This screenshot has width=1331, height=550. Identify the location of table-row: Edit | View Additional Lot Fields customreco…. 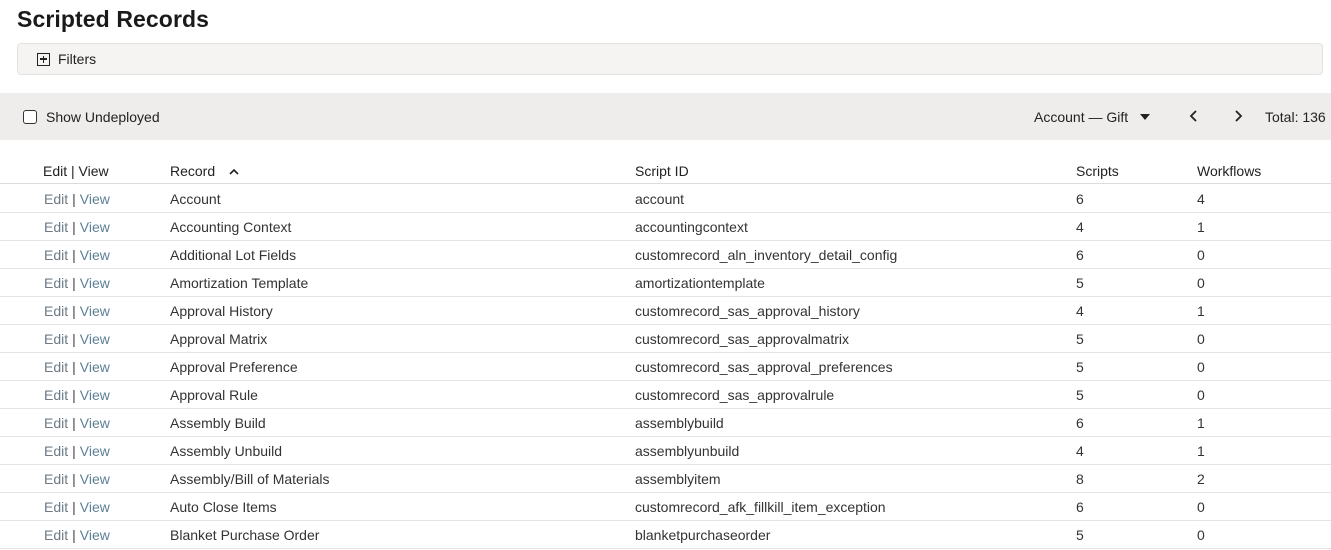
(665, 255).